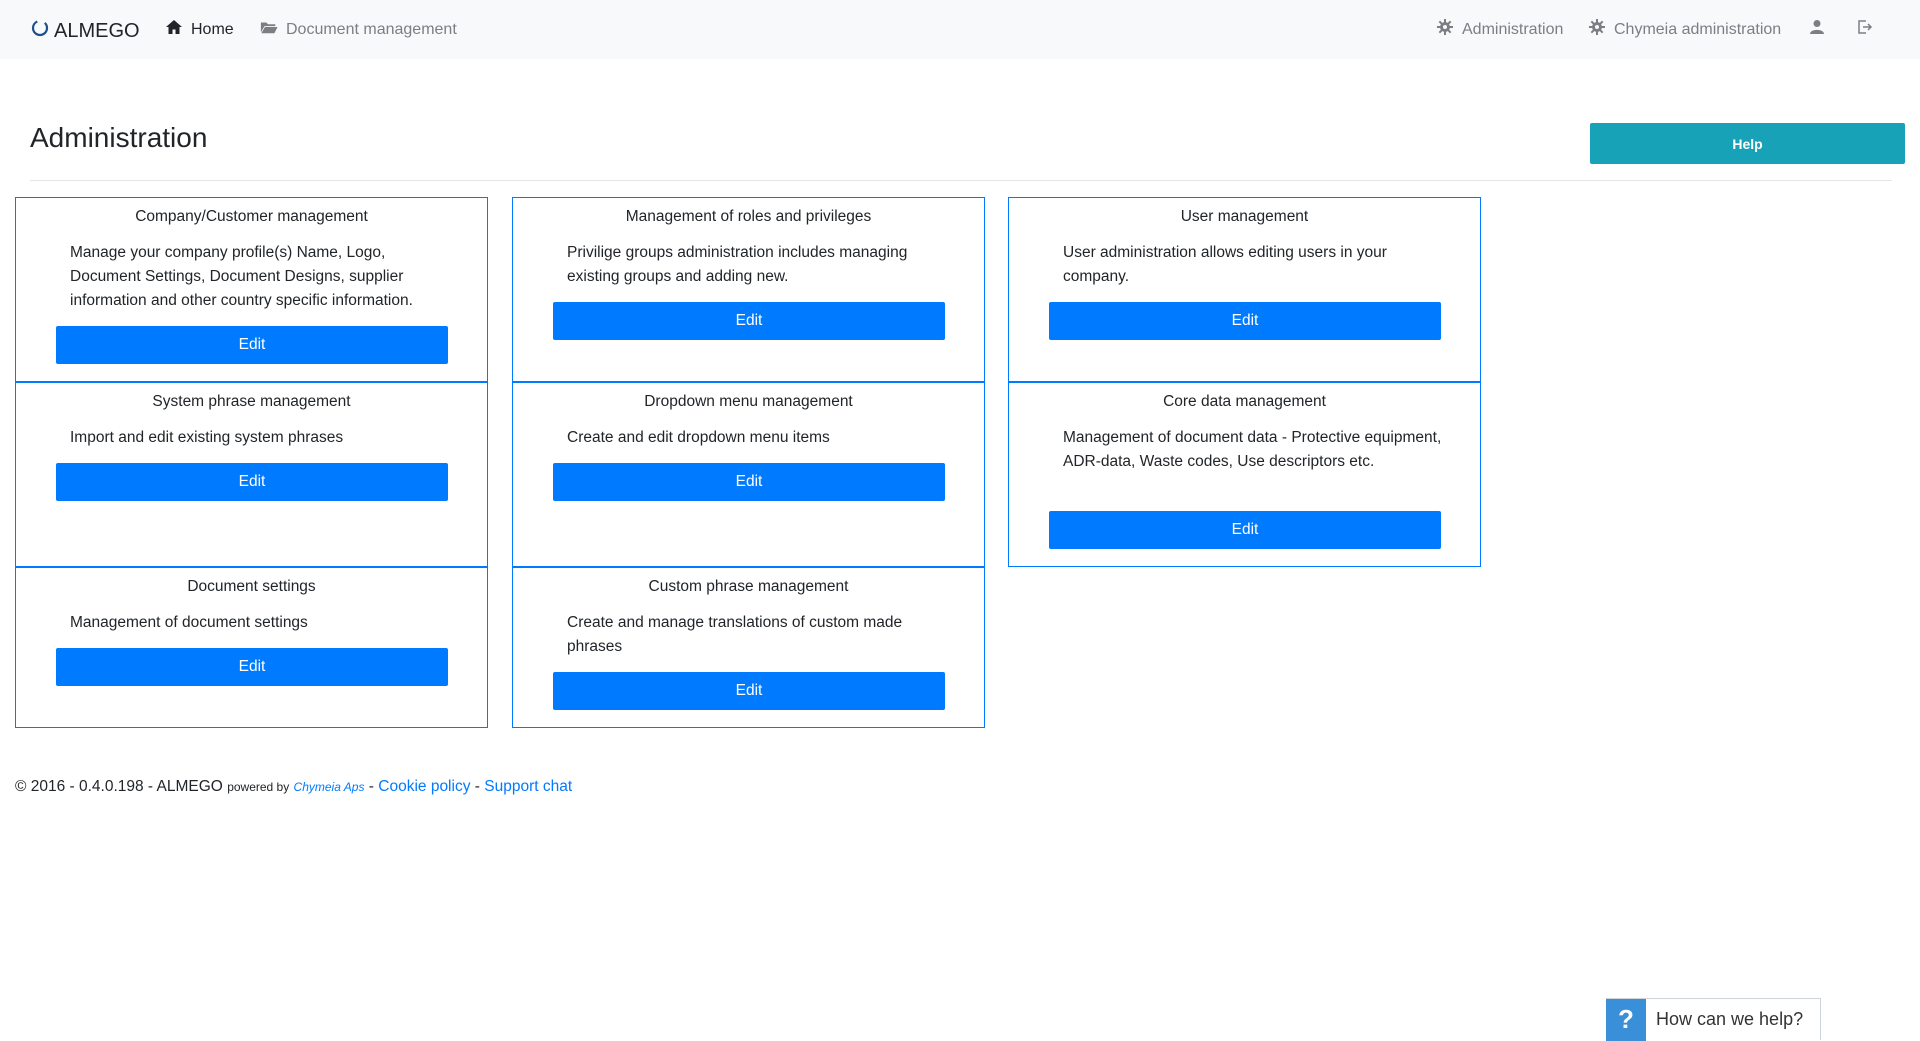 The image size is (1920, 1041). I want to click on nav-administration: Administration, so click(1499, 29).